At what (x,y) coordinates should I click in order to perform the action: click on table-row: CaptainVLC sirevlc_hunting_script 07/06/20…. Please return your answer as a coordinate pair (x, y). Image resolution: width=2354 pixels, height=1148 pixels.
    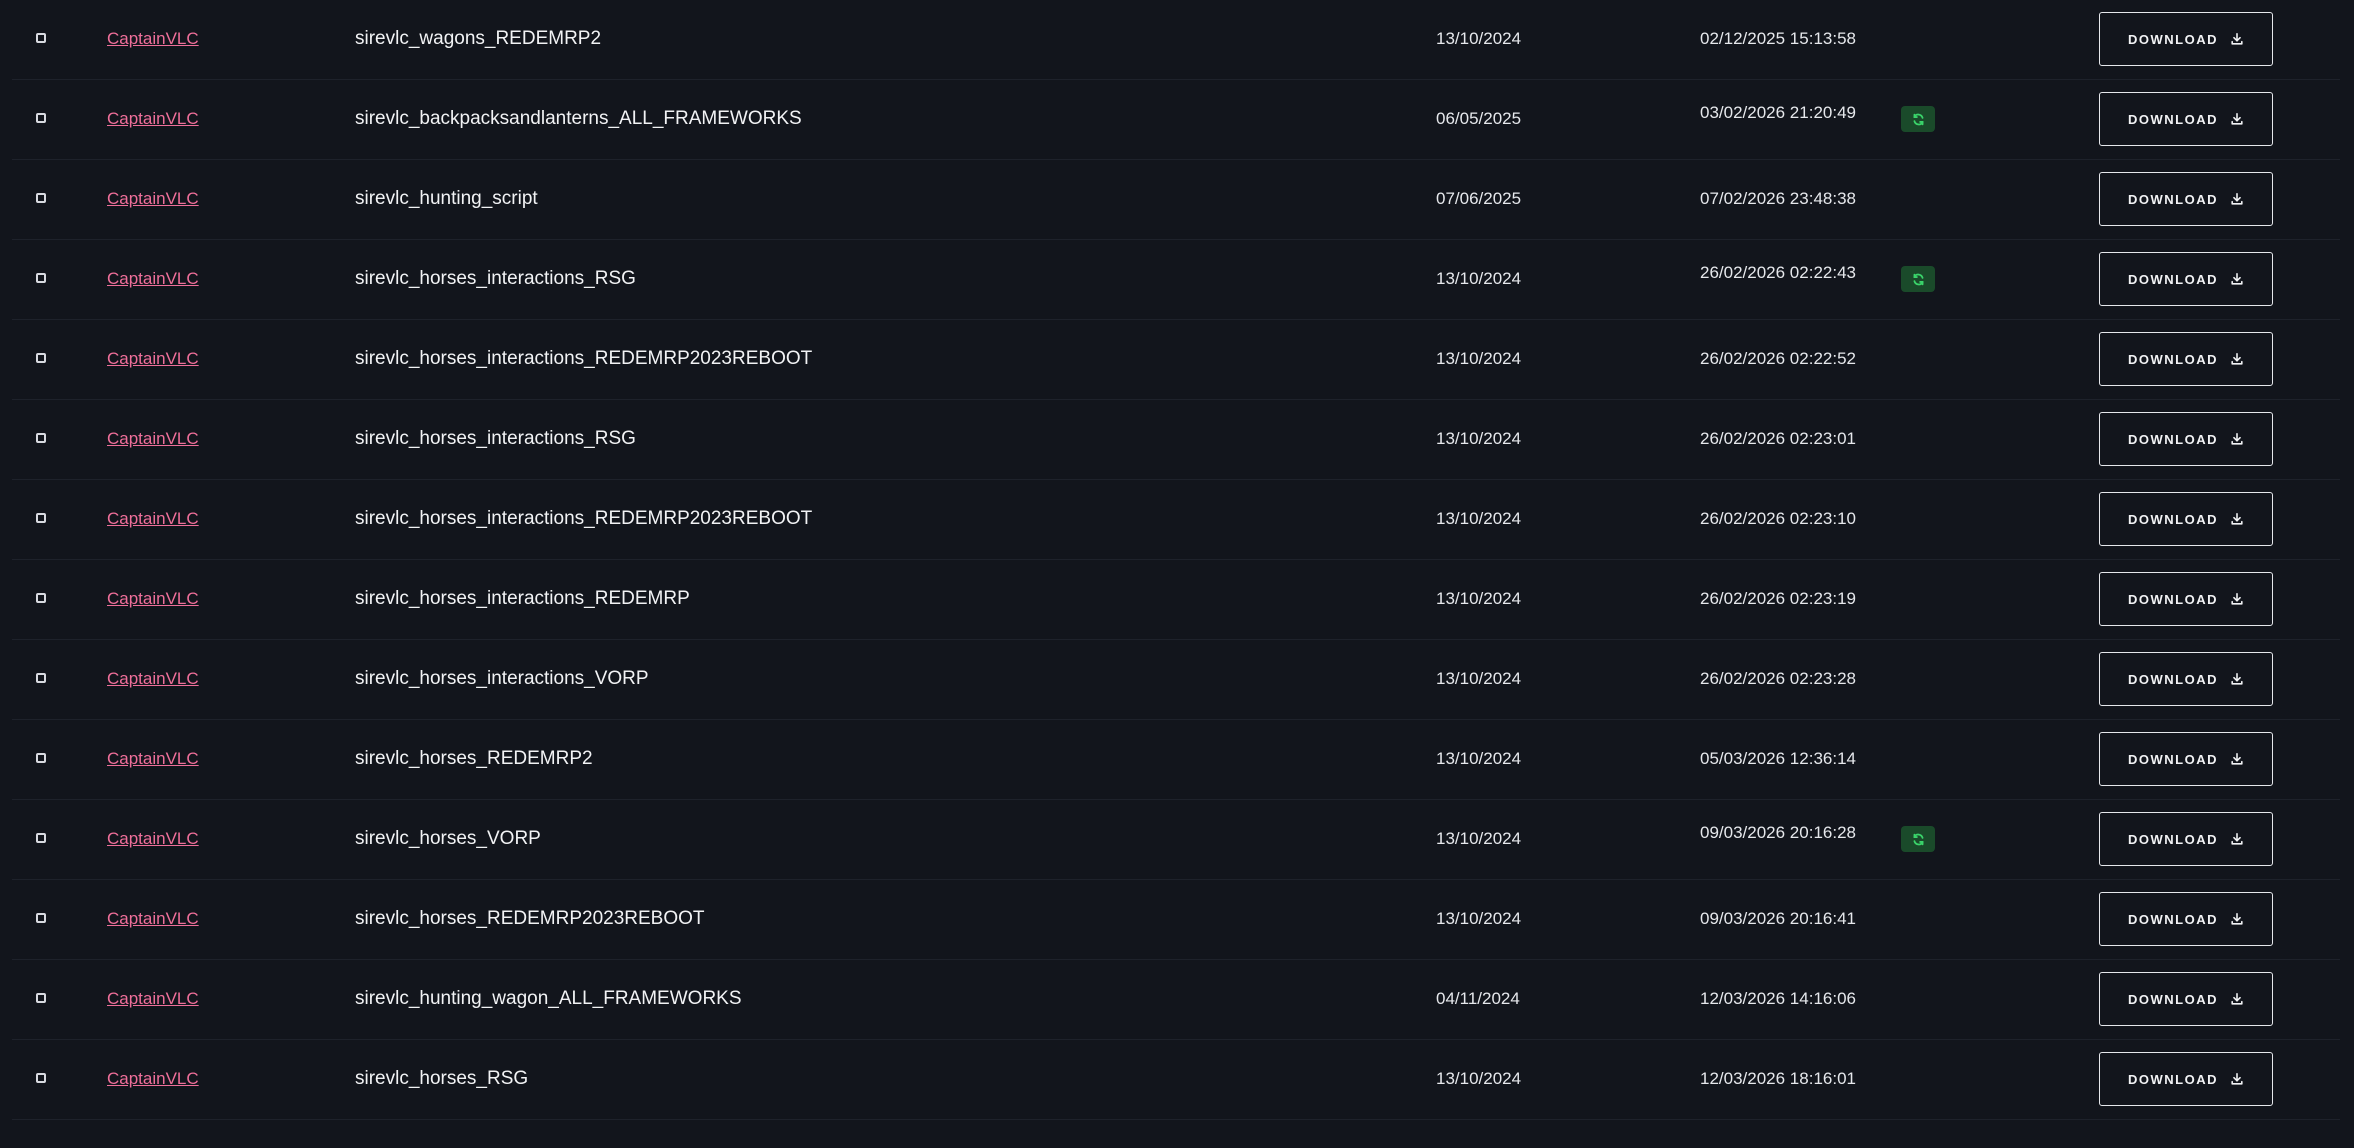
    Looking at the image, I should click on (1176, 200).